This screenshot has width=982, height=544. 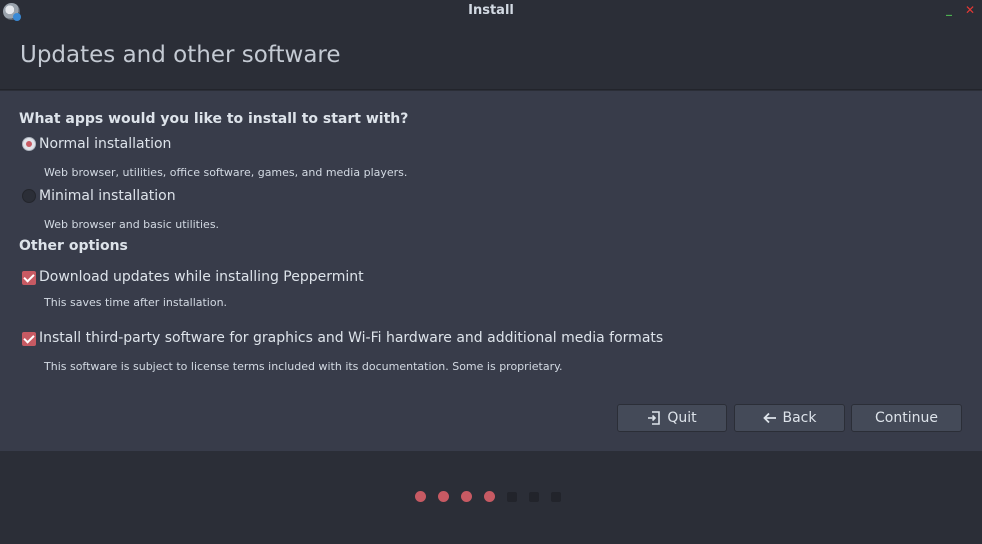 I want to click on page-title: Updates and other software, so click(x=180, y=55).